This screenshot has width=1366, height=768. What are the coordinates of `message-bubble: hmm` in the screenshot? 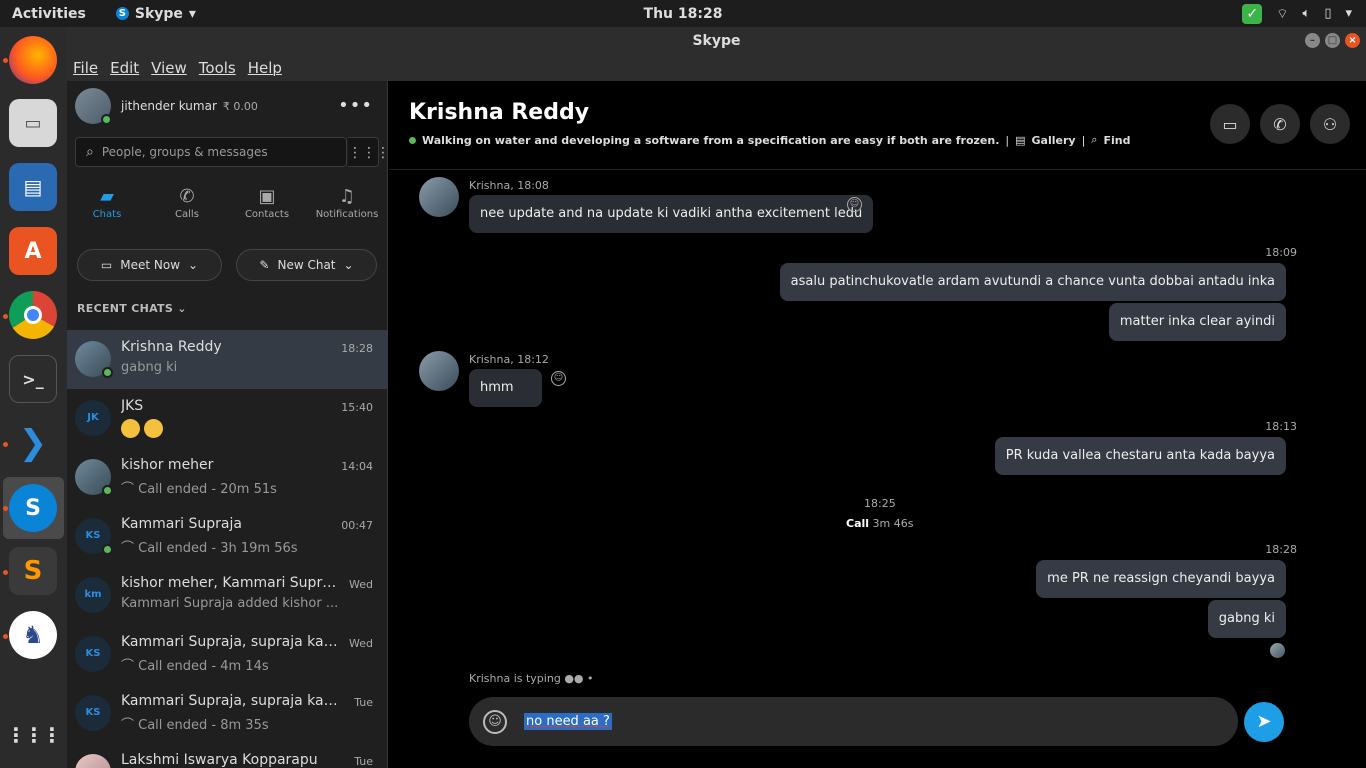 It's located at (505, 388).